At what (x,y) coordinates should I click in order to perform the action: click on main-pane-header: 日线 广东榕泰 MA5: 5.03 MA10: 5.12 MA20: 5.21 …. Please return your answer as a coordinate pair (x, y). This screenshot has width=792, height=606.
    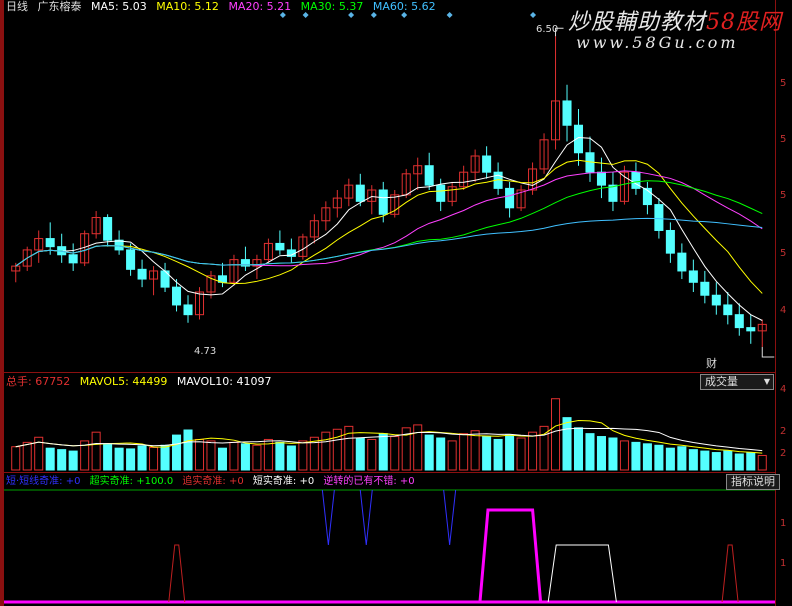
    Looking at the image, I should click on (224, 7).